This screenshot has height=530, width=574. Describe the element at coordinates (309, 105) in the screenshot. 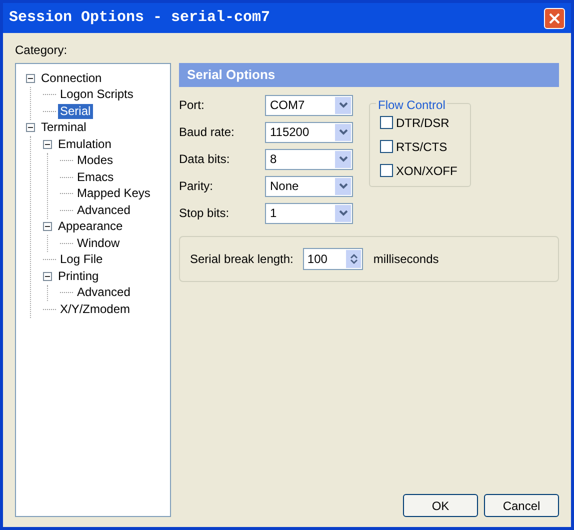

I see `dropdown: COM7` at that location.